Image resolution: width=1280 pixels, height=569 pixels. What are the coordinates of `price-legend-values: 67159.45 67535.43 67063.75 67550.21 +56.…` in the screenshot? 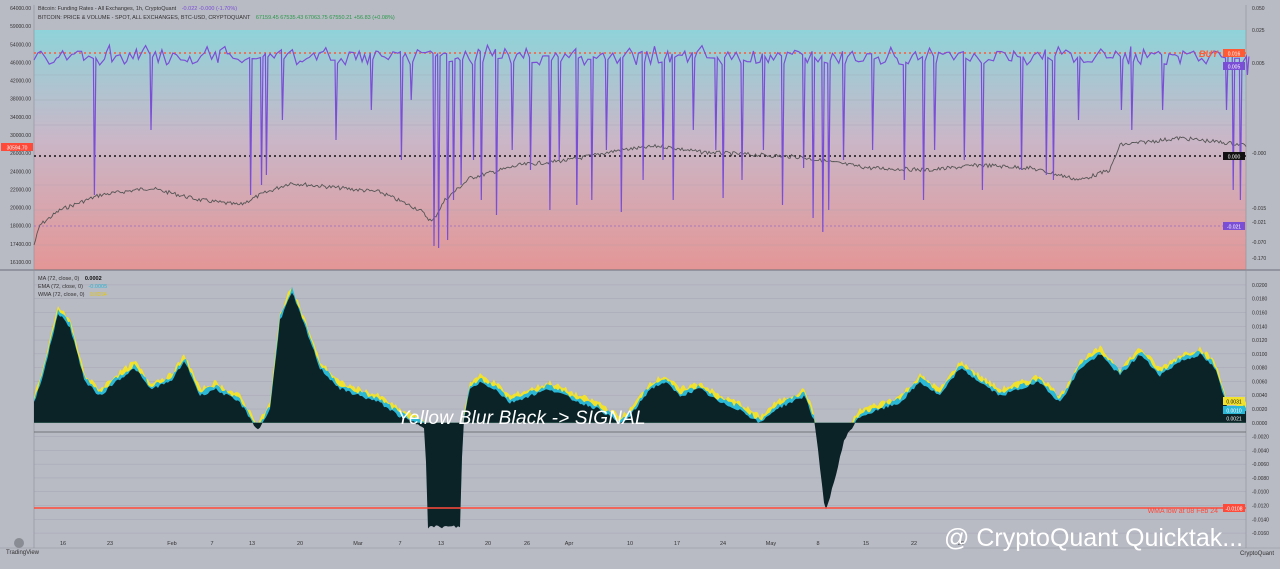 It's located at (325, 18).